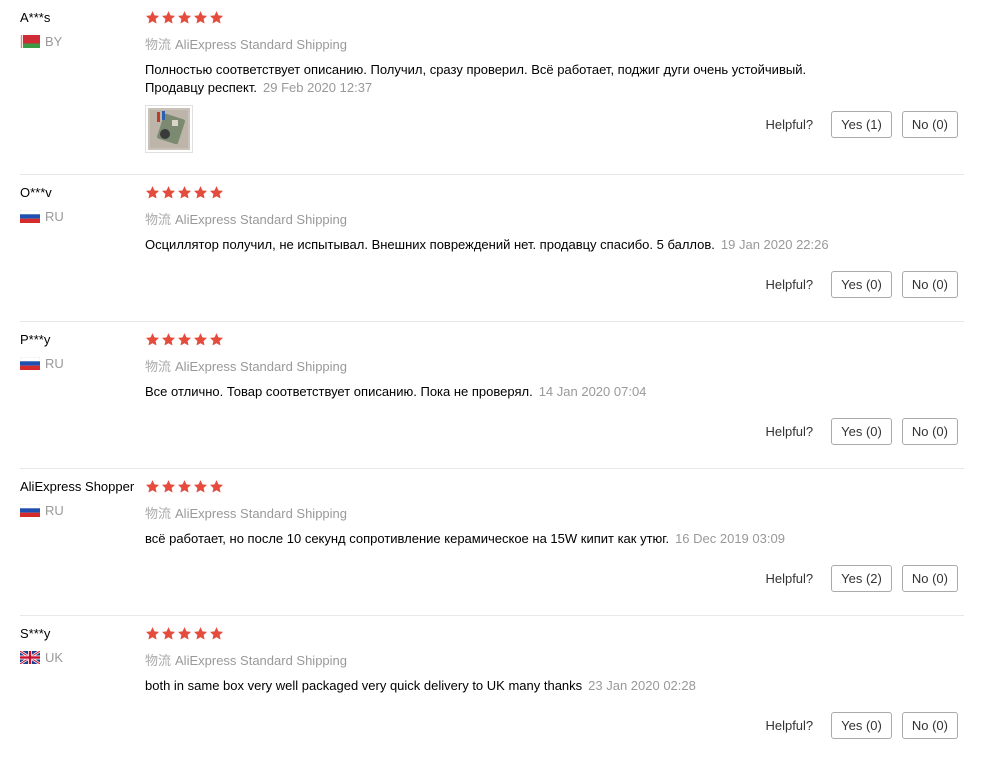 The width and height of the screenshot is (984, 757). I want to click on review-date: 14 Jan 2020 07:04, so click(592, 391).